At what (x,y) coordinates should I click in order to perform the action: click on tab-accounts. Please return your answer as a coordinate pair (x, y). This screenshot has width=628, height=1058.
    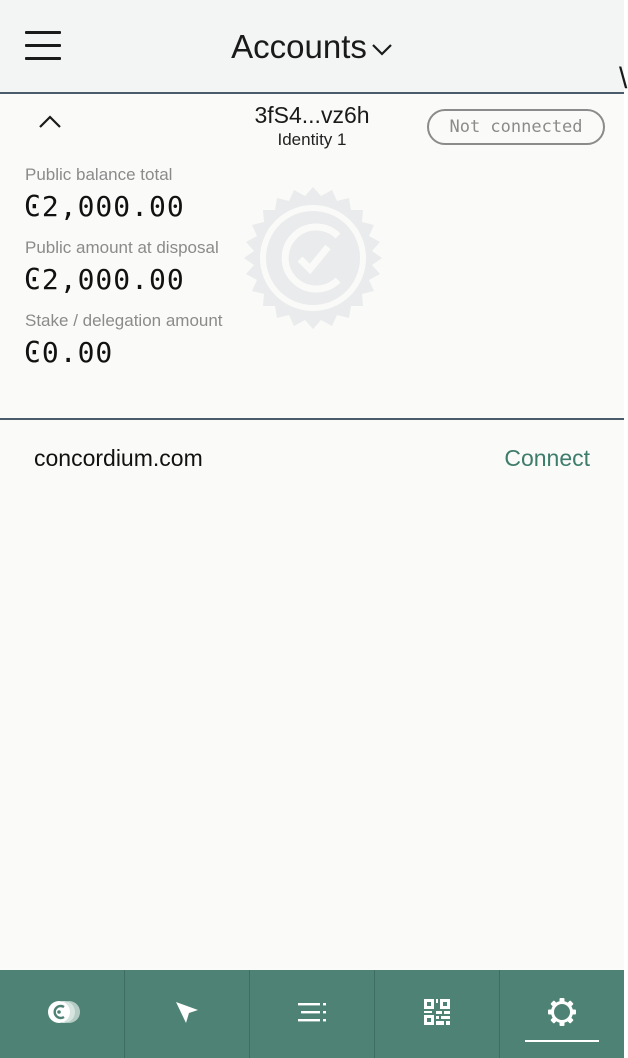
    Looking at the image, I should click on (62, 1014).